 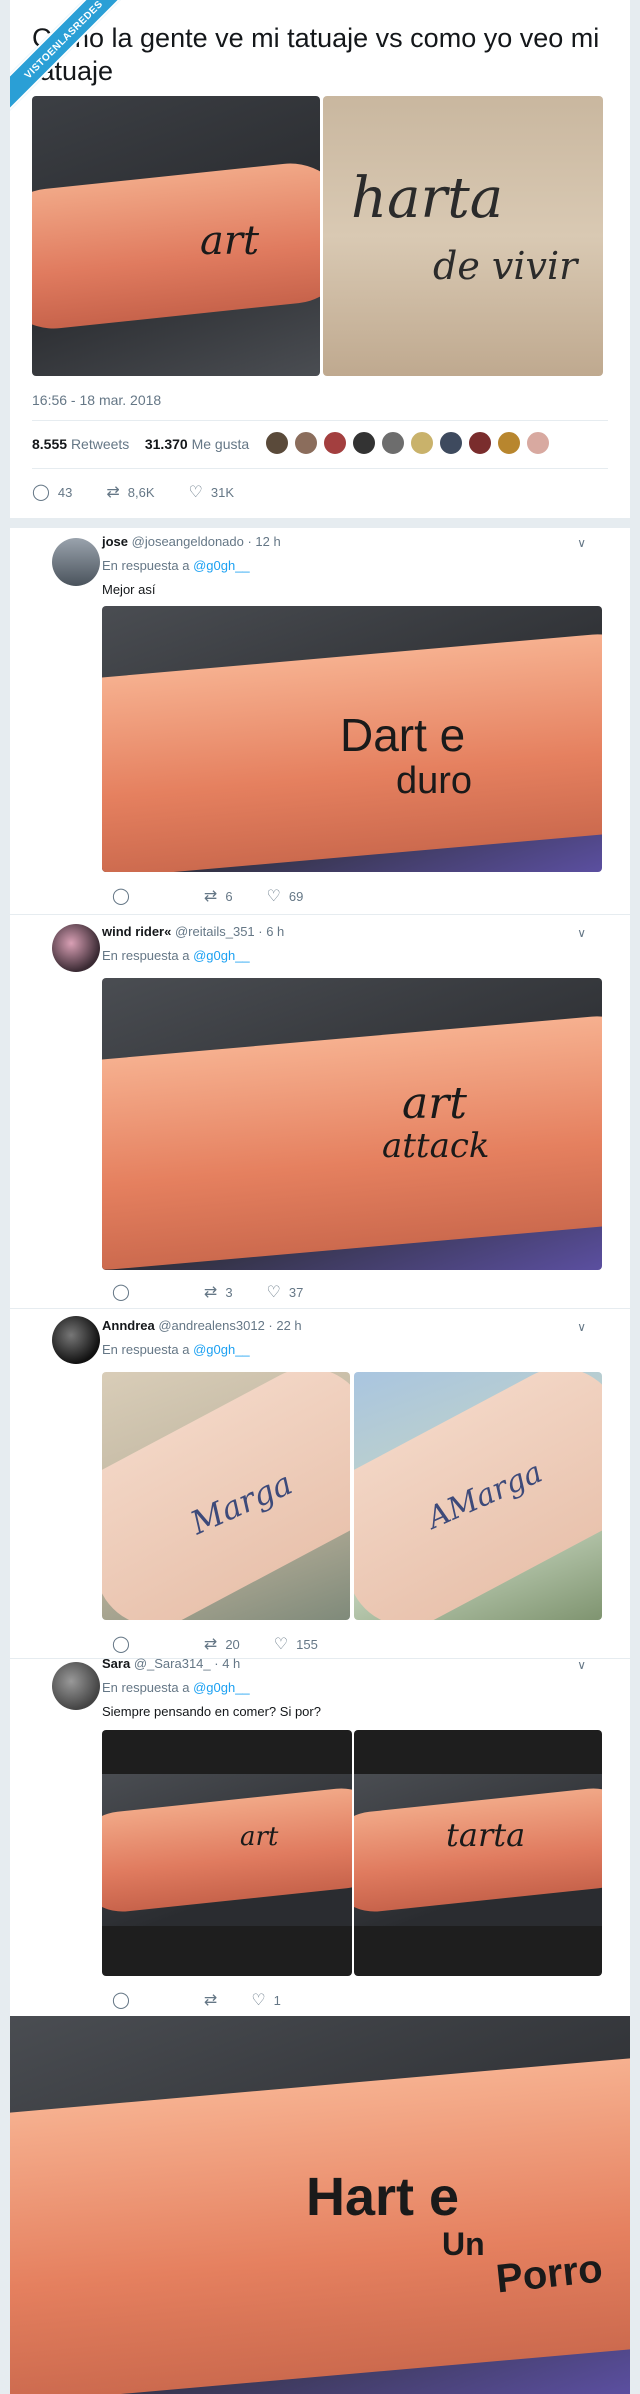 I want to click on like-button: ♡ 31K, so click(x=211, y=492).